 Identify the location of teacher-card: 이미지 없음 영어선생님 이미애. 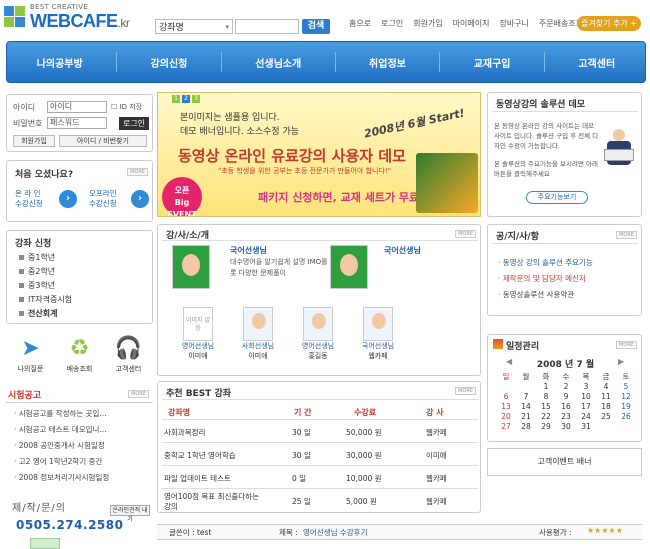
(198, 334).